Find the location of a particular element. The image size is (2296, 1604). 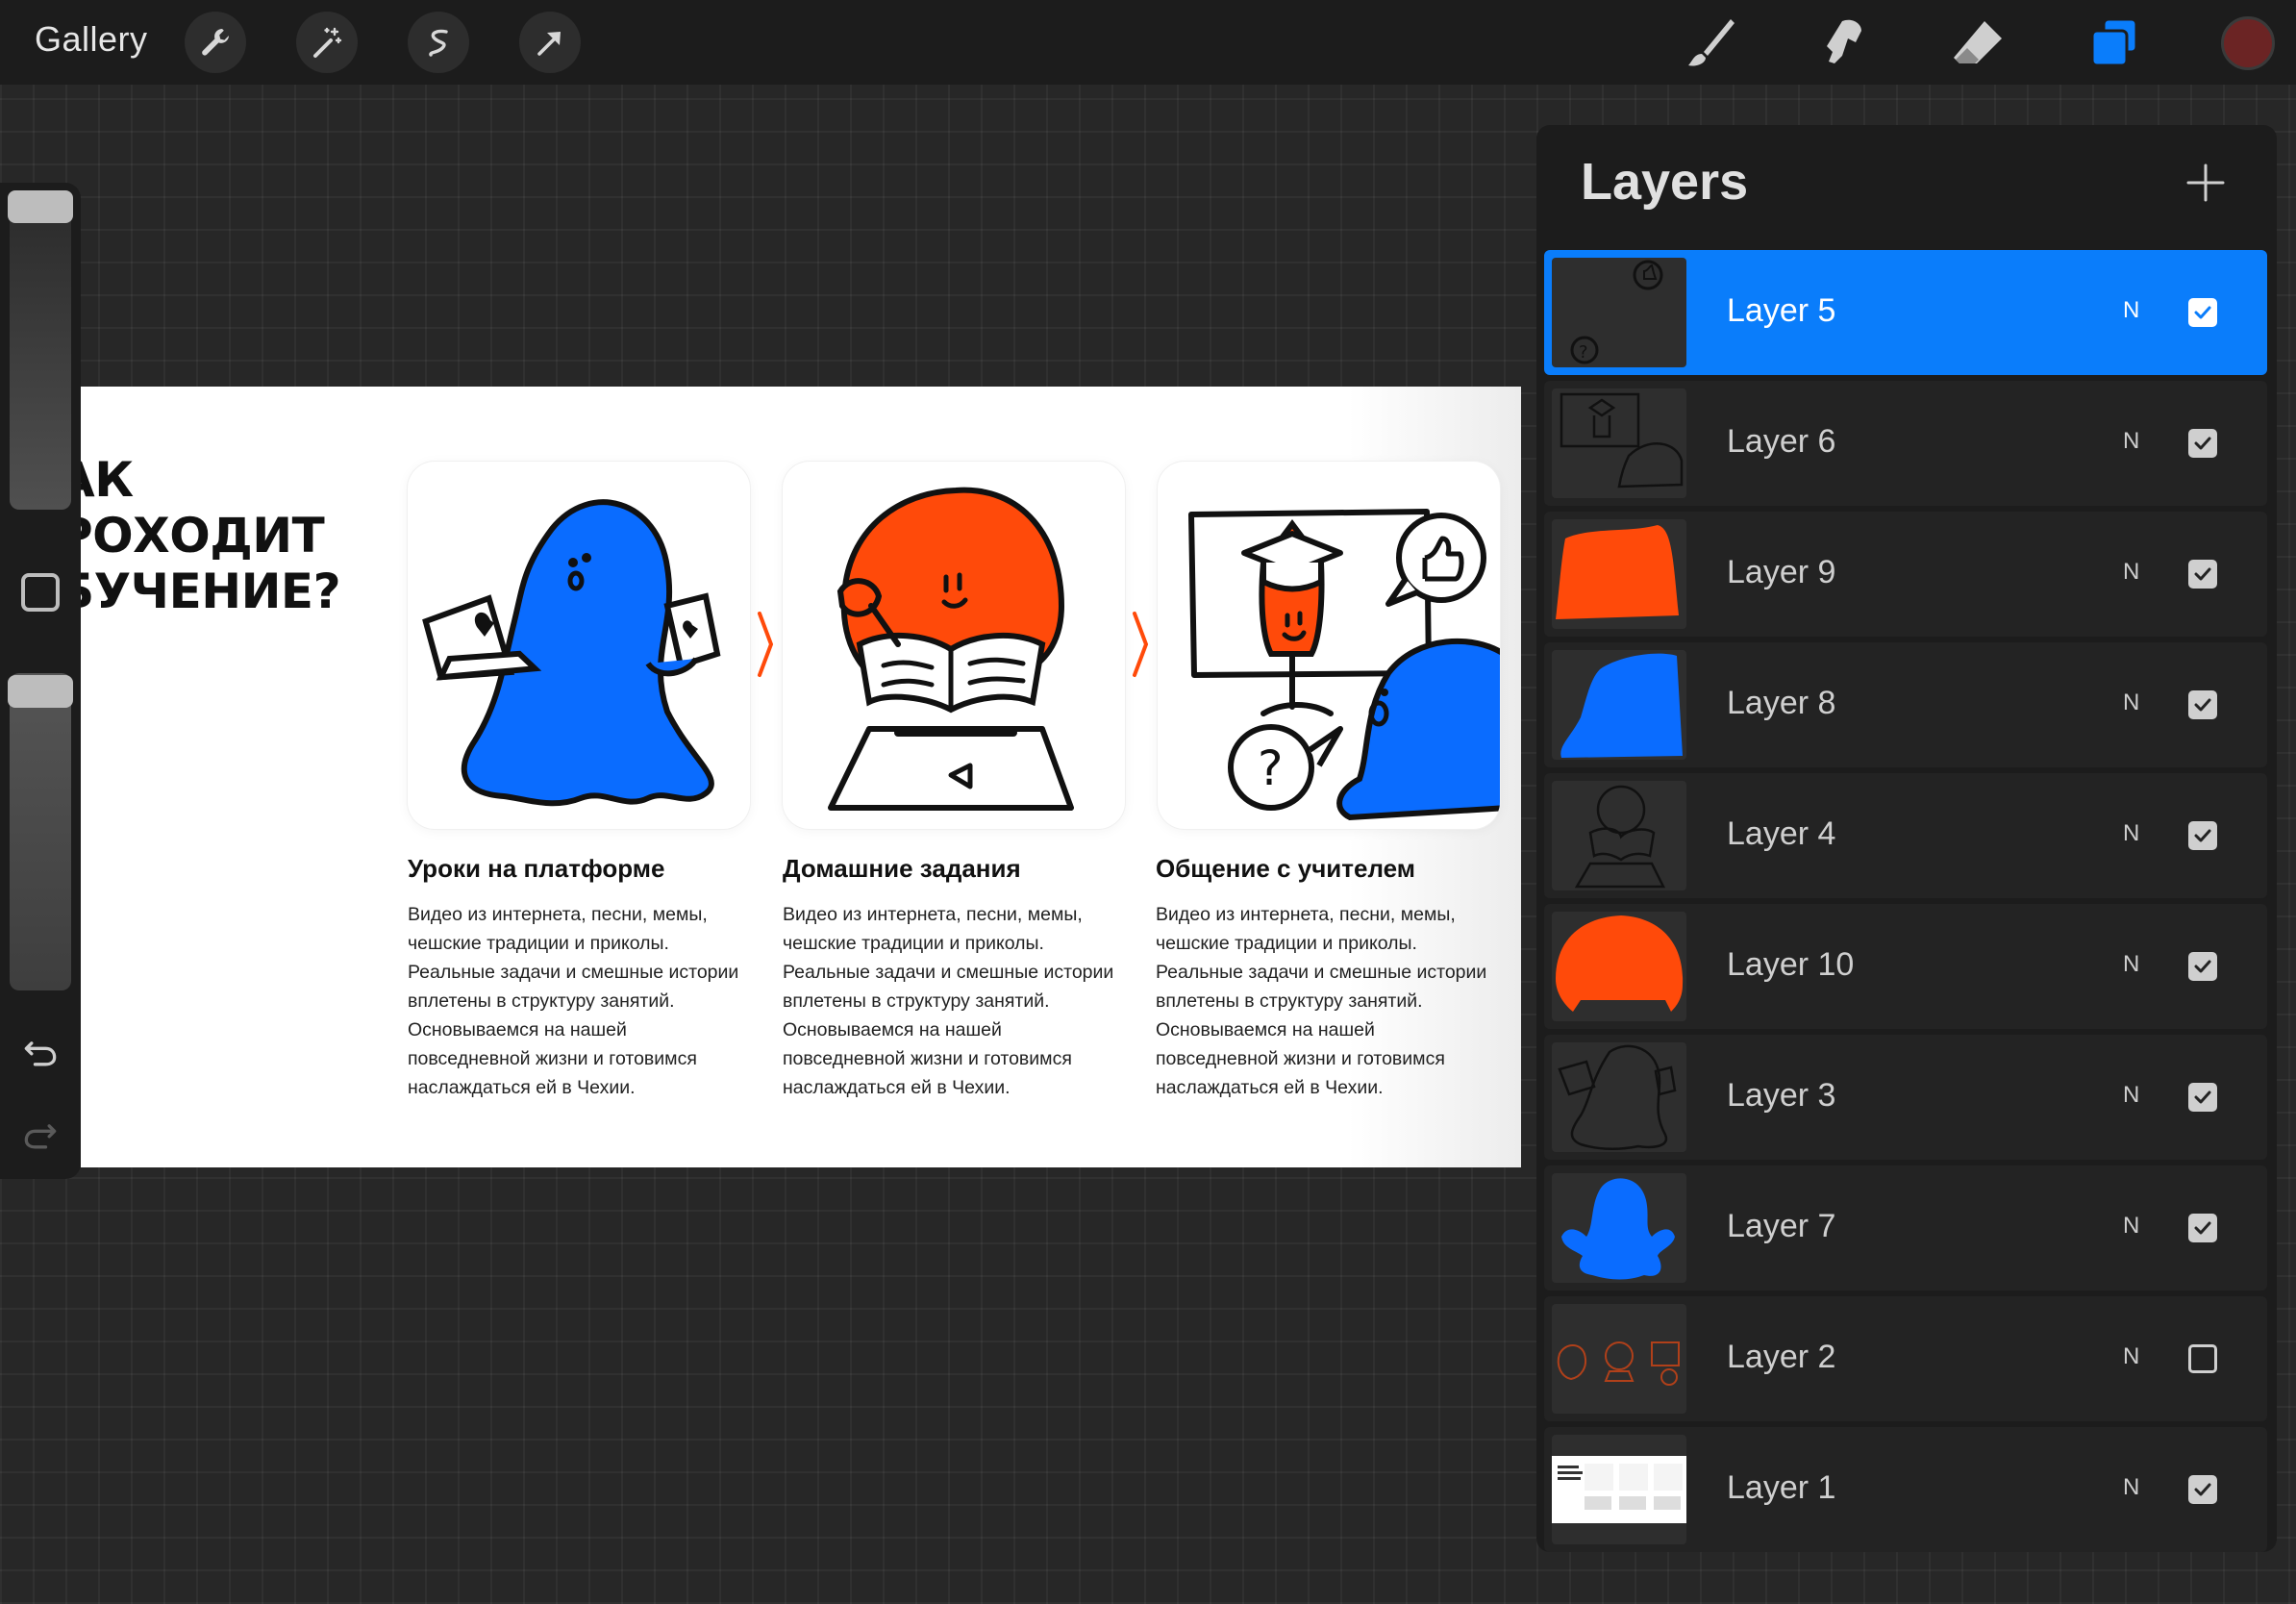

layer-name: Layer 8 is located at coordinates (1781, 703).